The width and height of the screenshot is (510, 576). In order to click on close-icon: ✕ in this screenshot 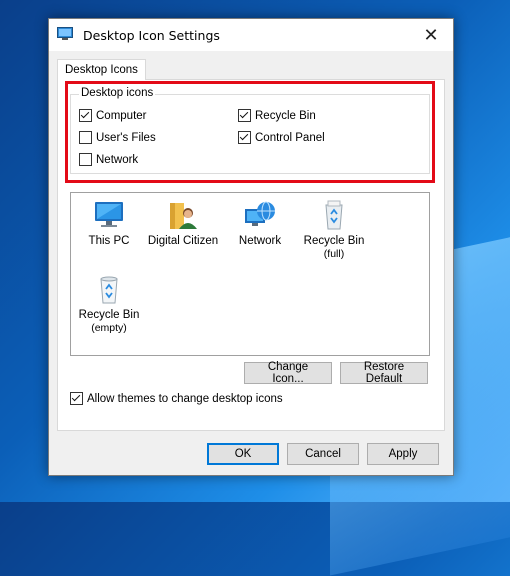, I will do `click(431, 34)`.